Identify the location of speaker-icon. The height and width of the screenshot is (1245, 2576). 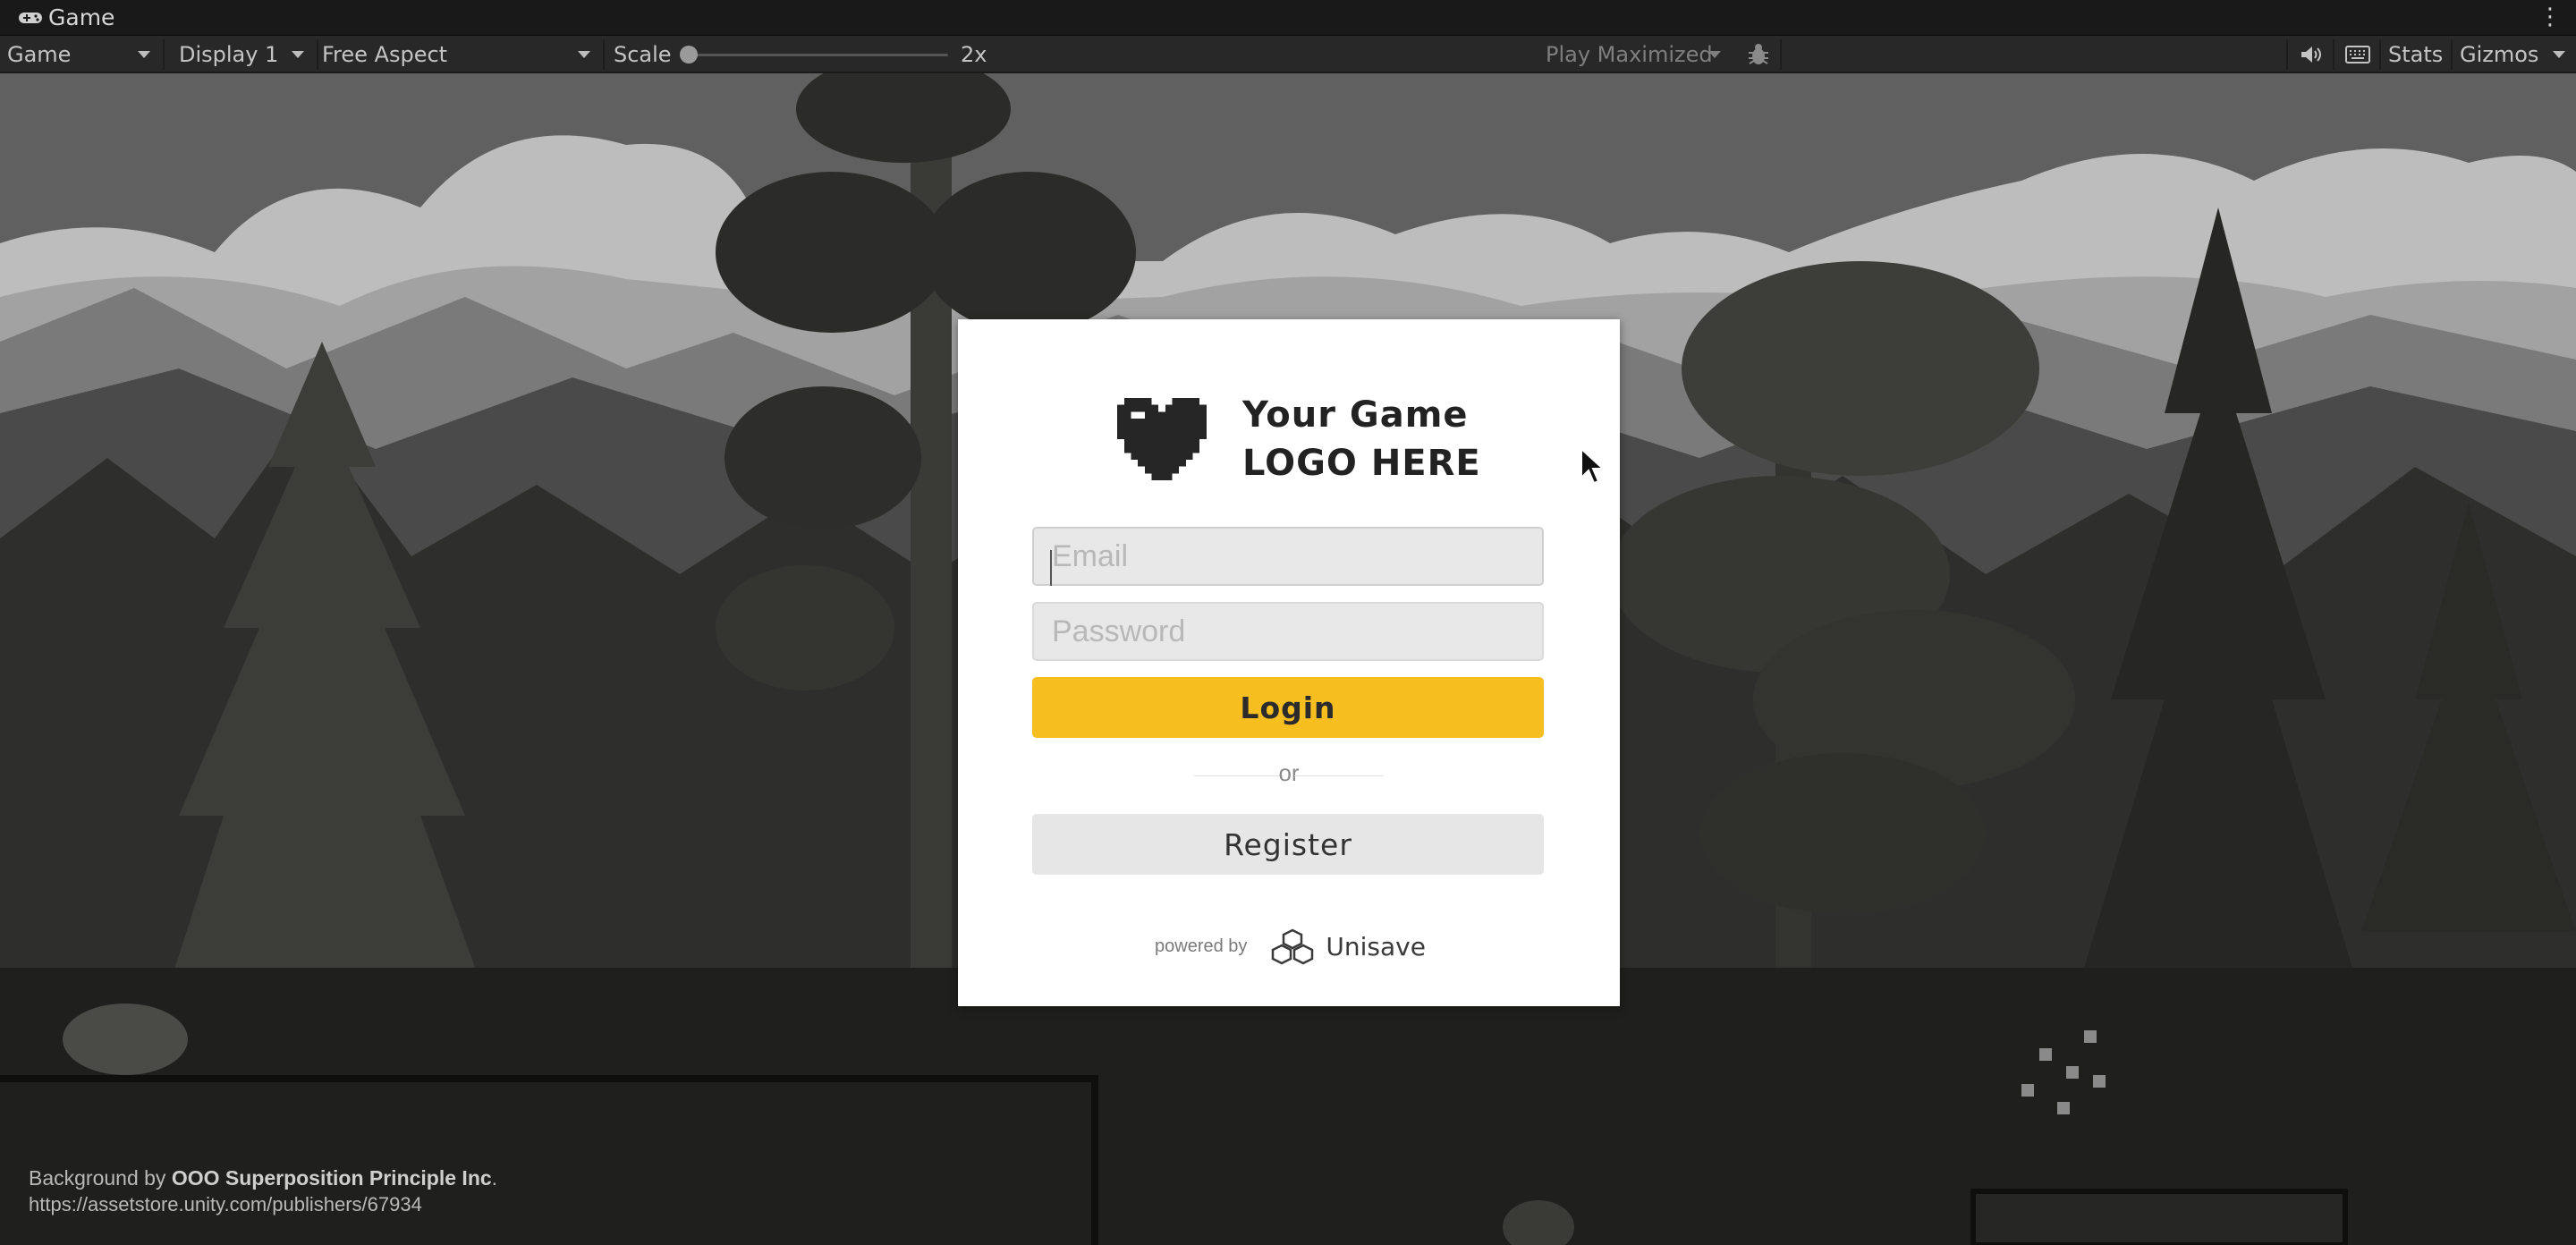
(2311, 54).